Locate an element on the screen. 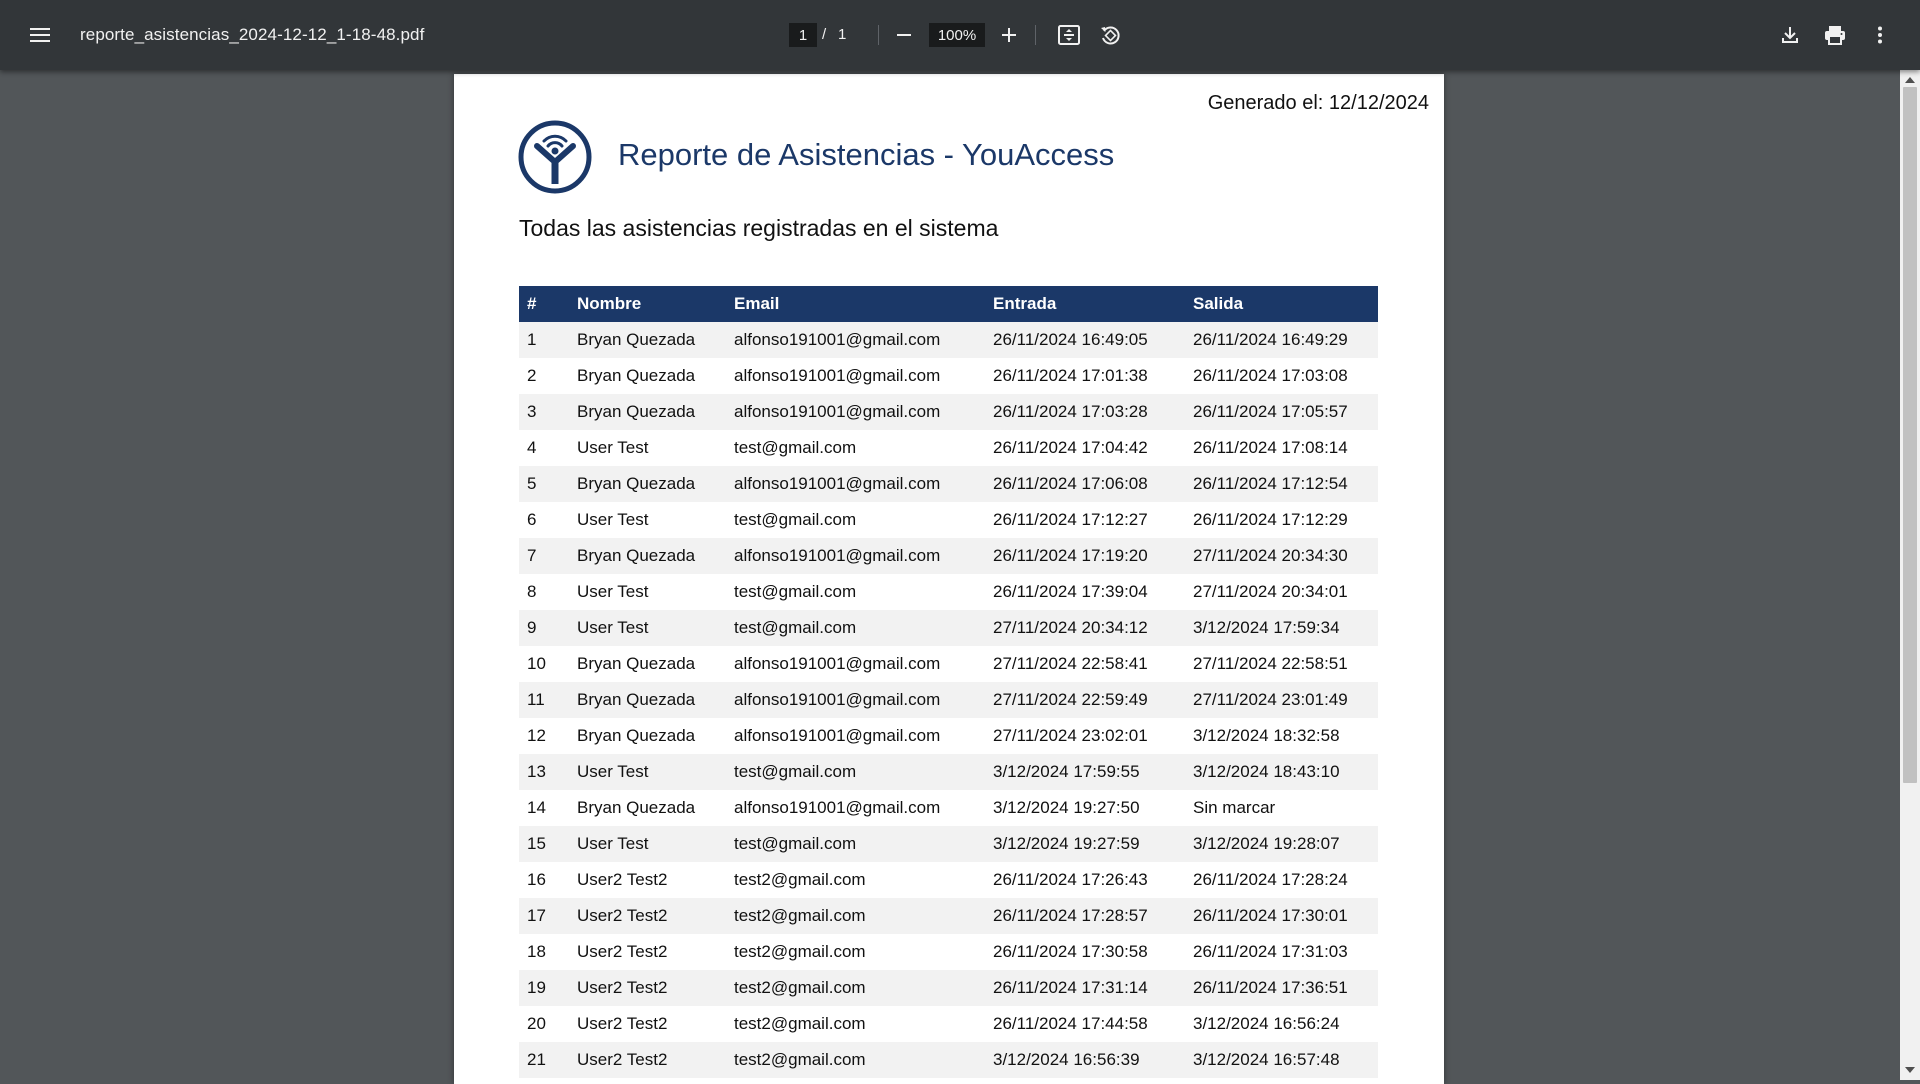 Image resolution: width=1920 pixels, height=1084 pixels. header-entry: Entrada is located at coordinates (1085, 304).